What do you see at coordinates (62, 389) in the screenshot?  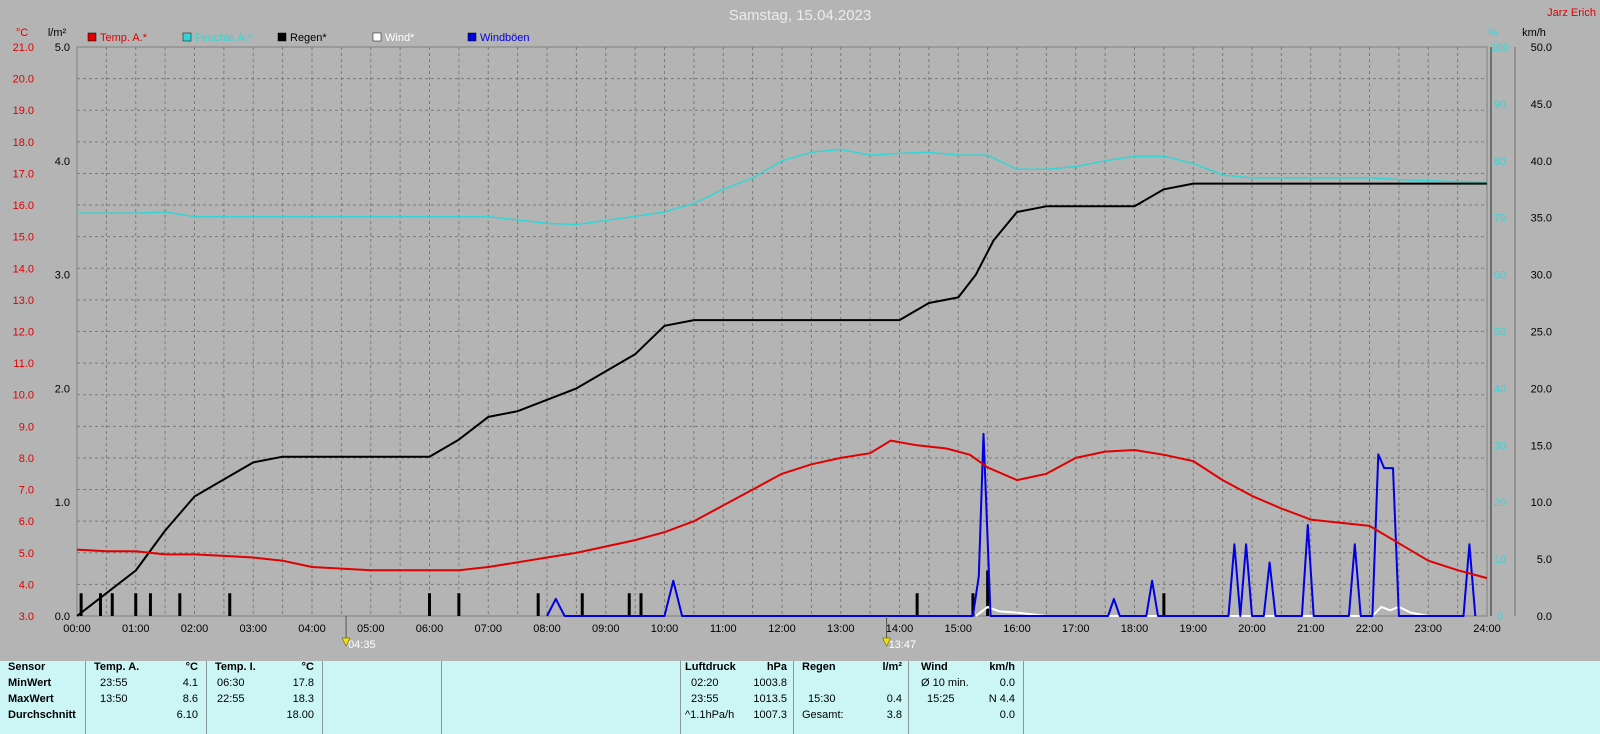 I see `rain-tick-label: 2.0` at bounding box center [62, 389].